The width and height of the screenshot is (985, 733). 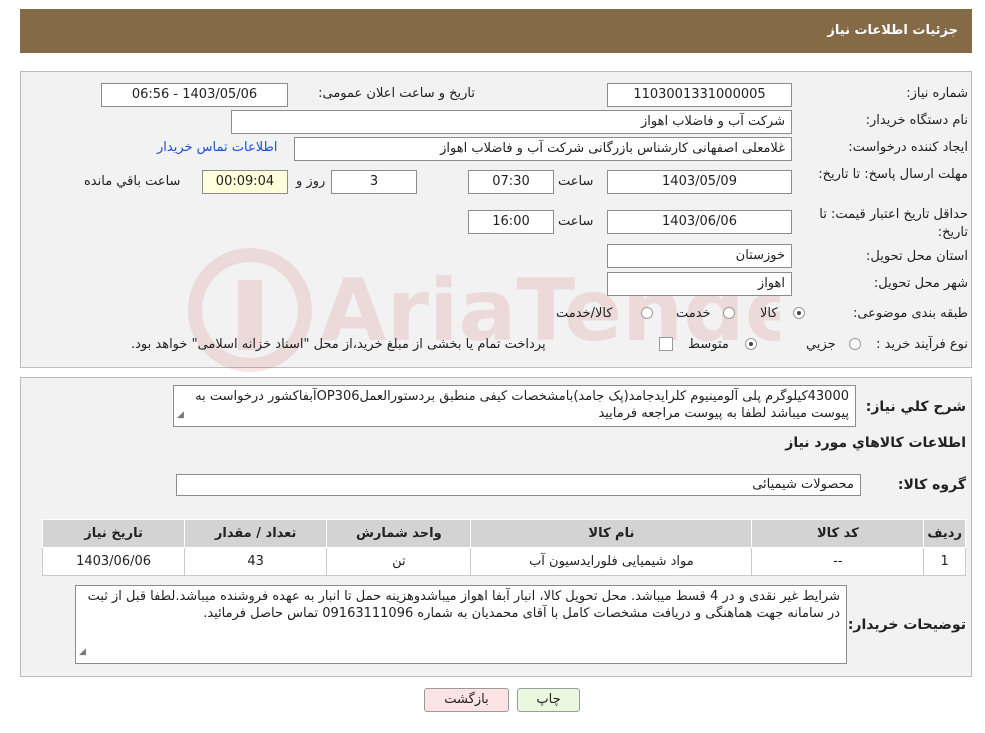 I want to click on cell-row: 1, so click(x=944, y=561).